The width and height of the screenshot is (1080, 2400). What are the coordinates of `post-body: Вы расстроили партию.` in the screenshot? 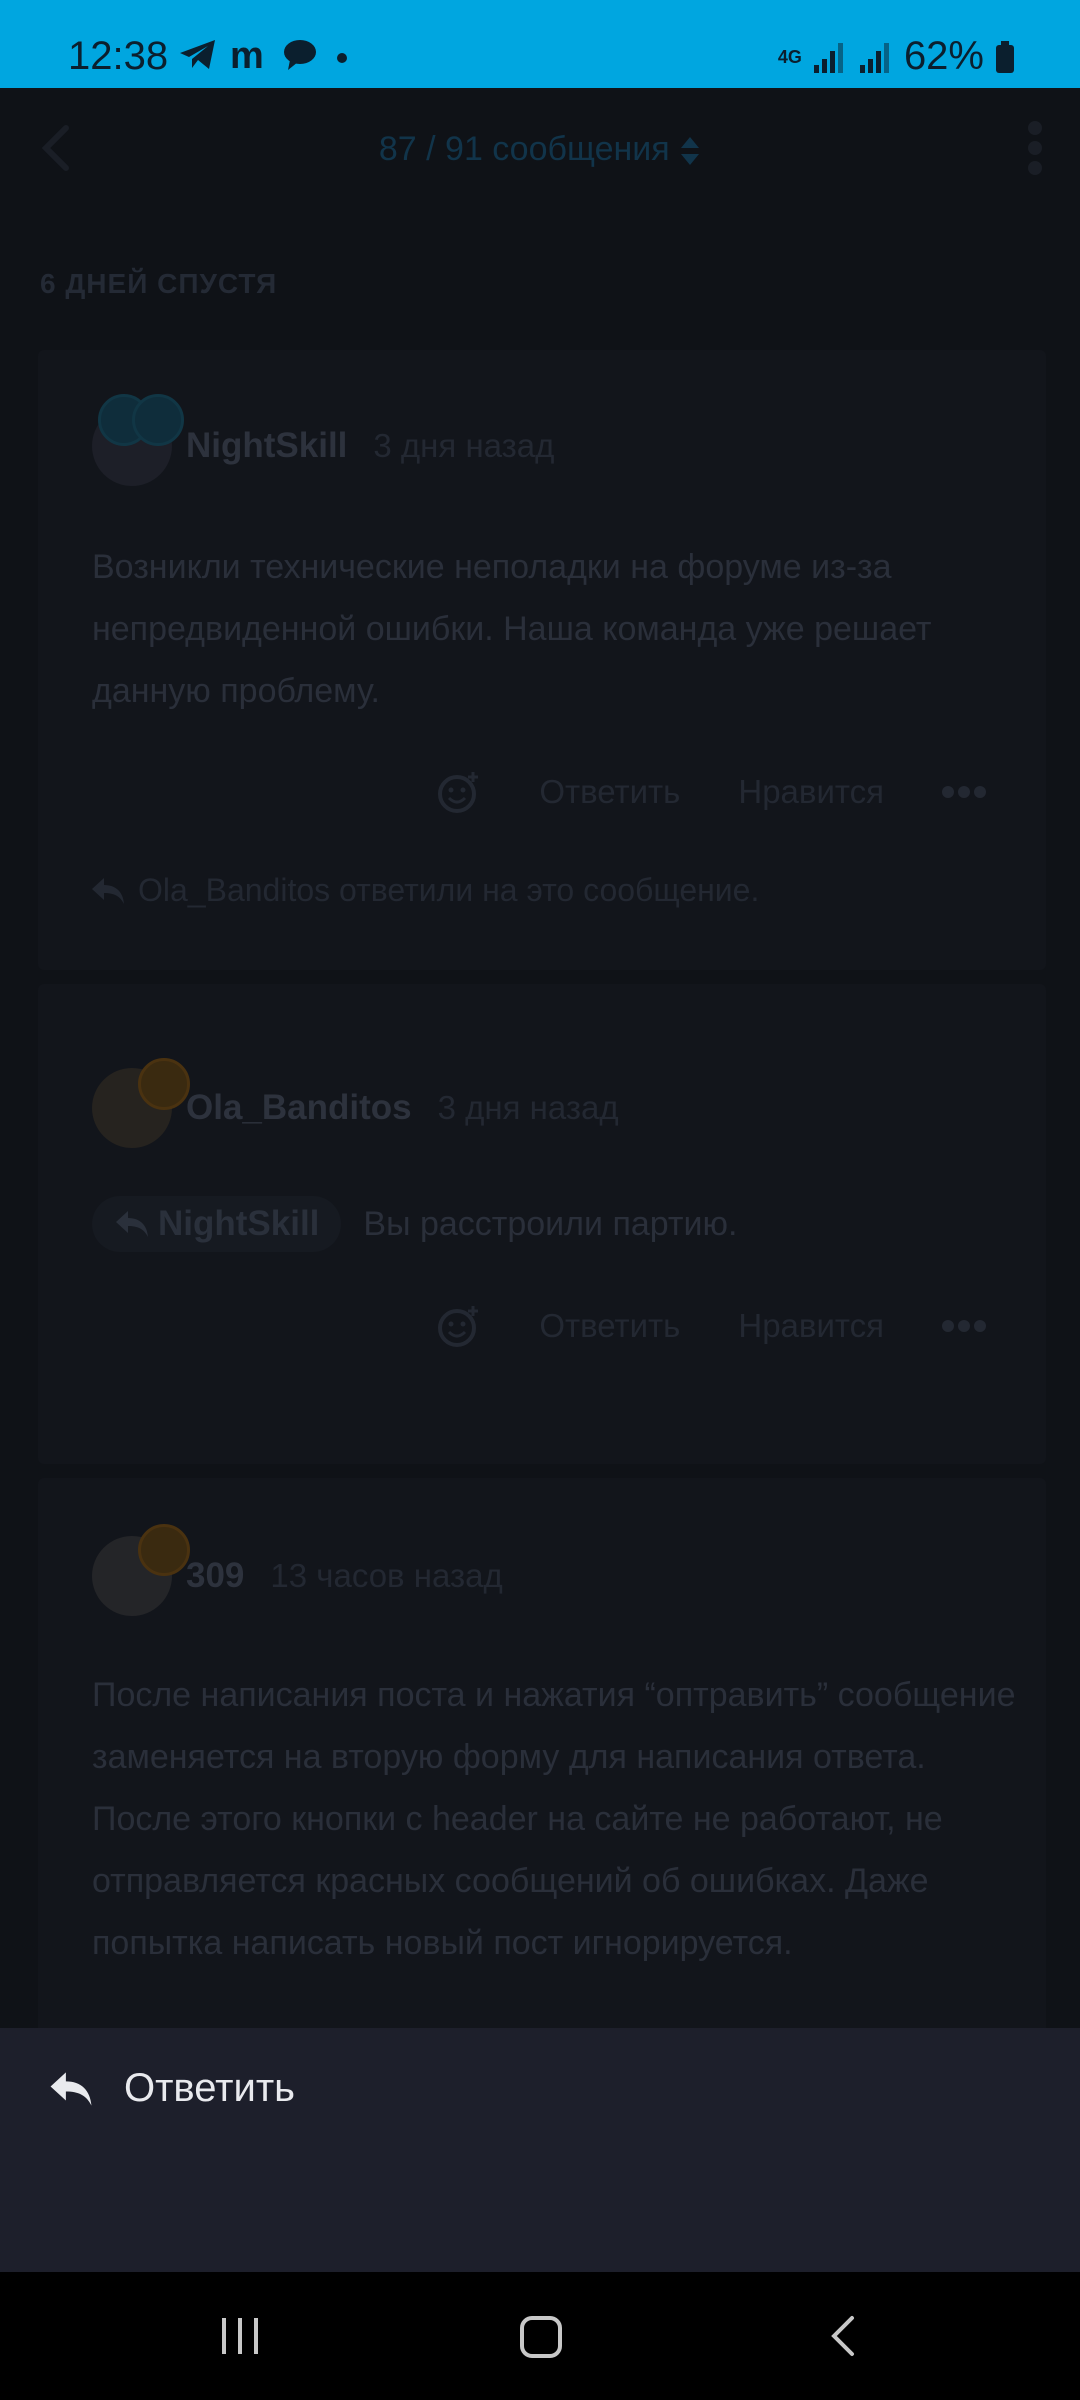 It's located at (550, 1223).